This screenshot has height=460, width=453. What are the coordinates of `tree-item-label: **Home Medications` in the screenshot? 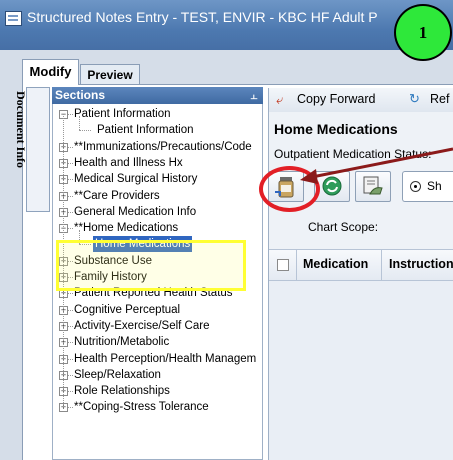 It's located at (126, 228).